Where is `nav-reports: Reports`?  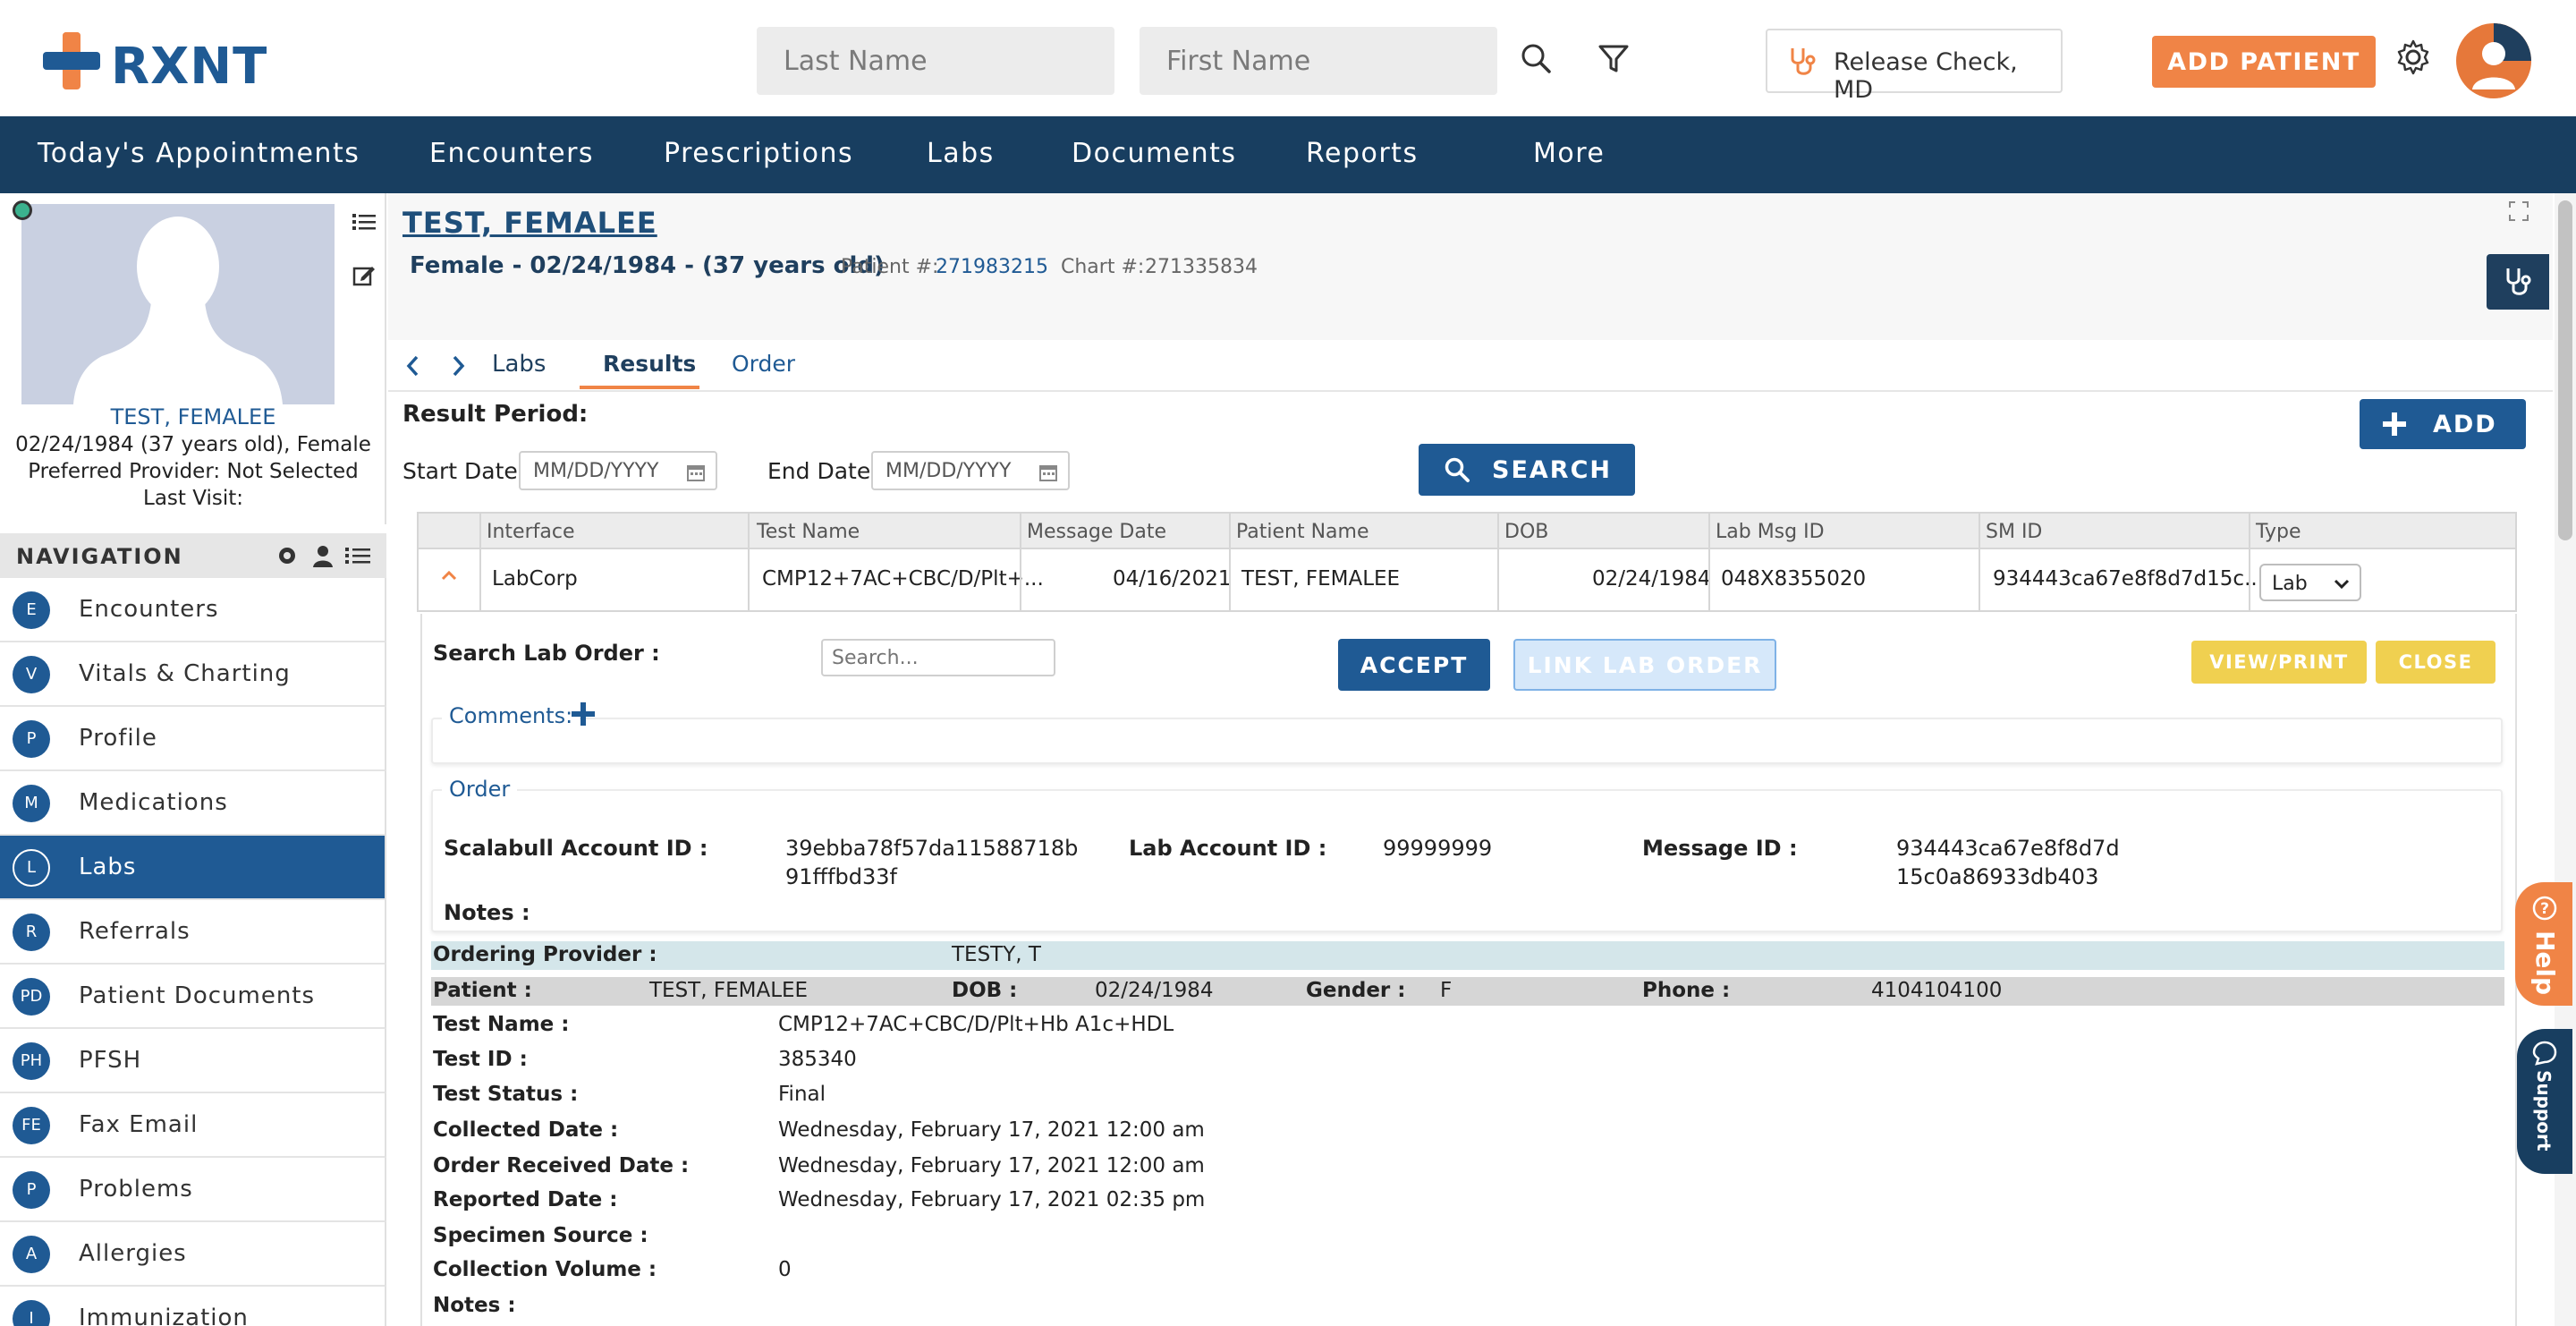
nav-reports: Reports is located at coordinates (1362, 153).